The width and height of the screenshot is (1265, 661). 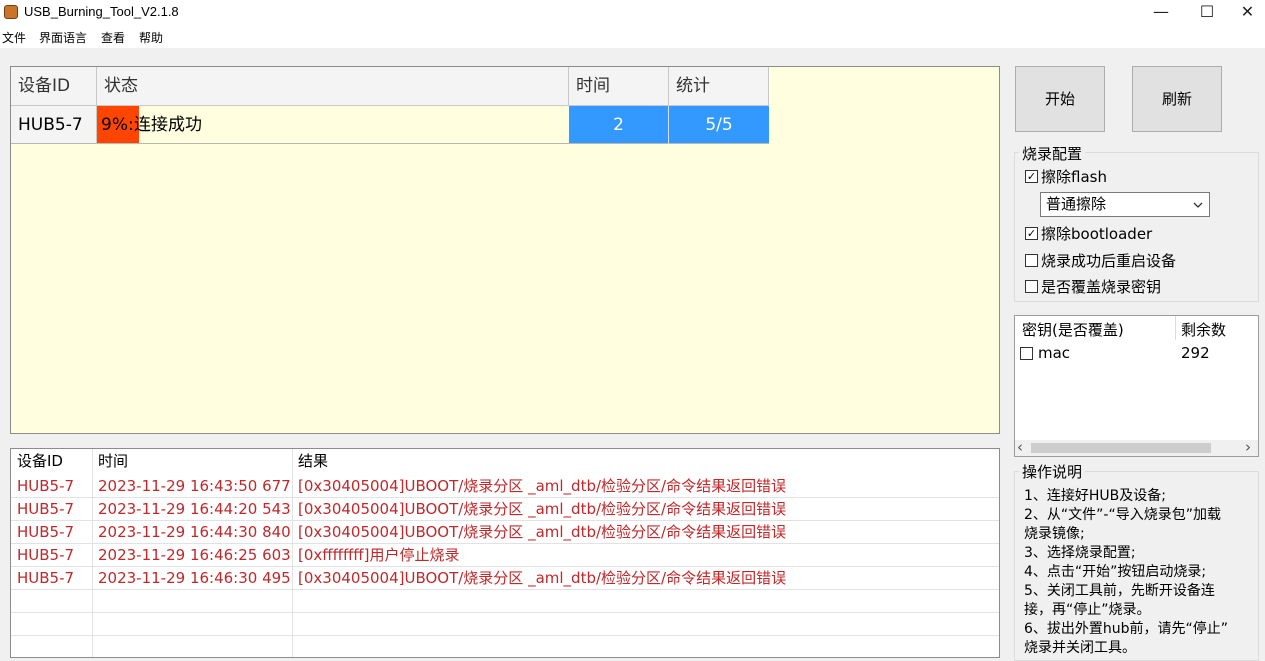 What do you see at coordinates (1119, 591) in the screenshot?
I see `instruction-line: 5、关闭工具前，先断开设备连` at bounding box center [1119, 591].